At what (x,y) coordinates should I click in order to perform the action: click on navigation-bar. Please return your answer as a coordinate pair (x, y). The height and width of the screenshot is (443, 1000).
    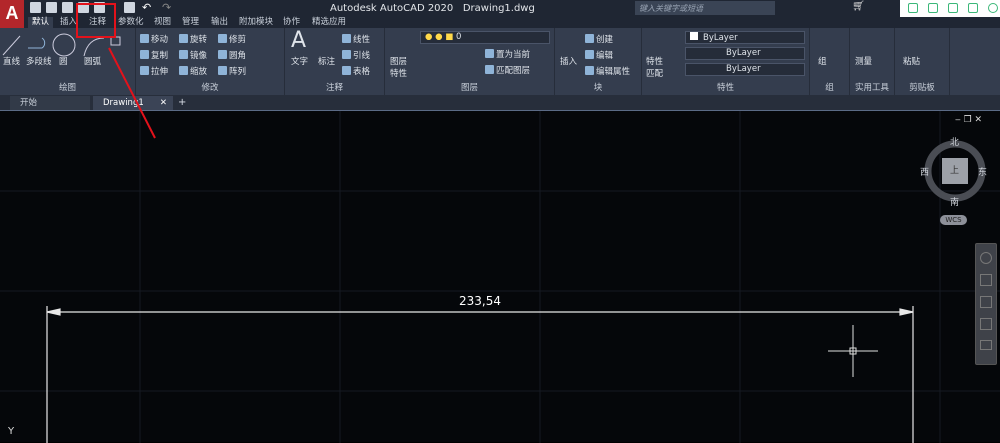
    Looking at the image, I should click on (986, 304).